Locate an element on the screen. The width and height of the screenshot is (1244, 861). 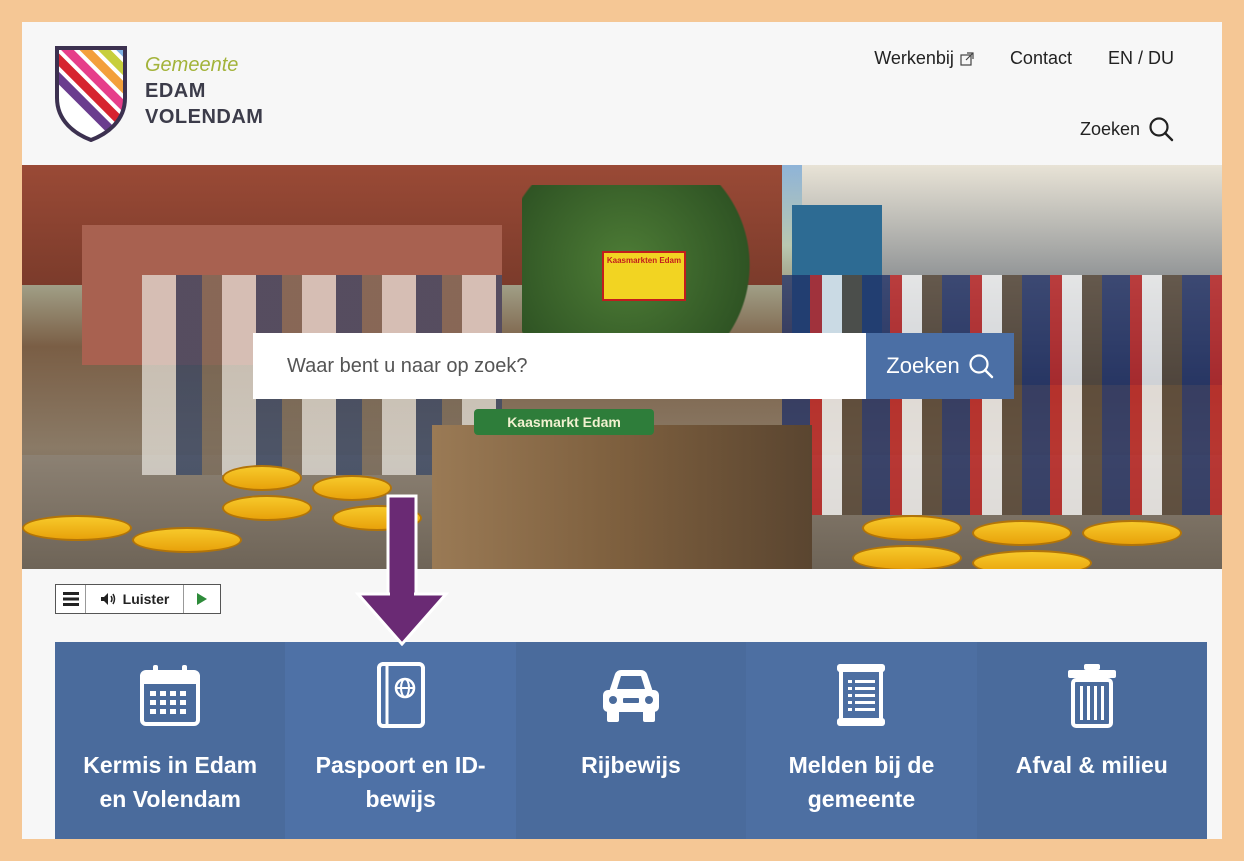
menu-icon is located at coordinates (70, 599).